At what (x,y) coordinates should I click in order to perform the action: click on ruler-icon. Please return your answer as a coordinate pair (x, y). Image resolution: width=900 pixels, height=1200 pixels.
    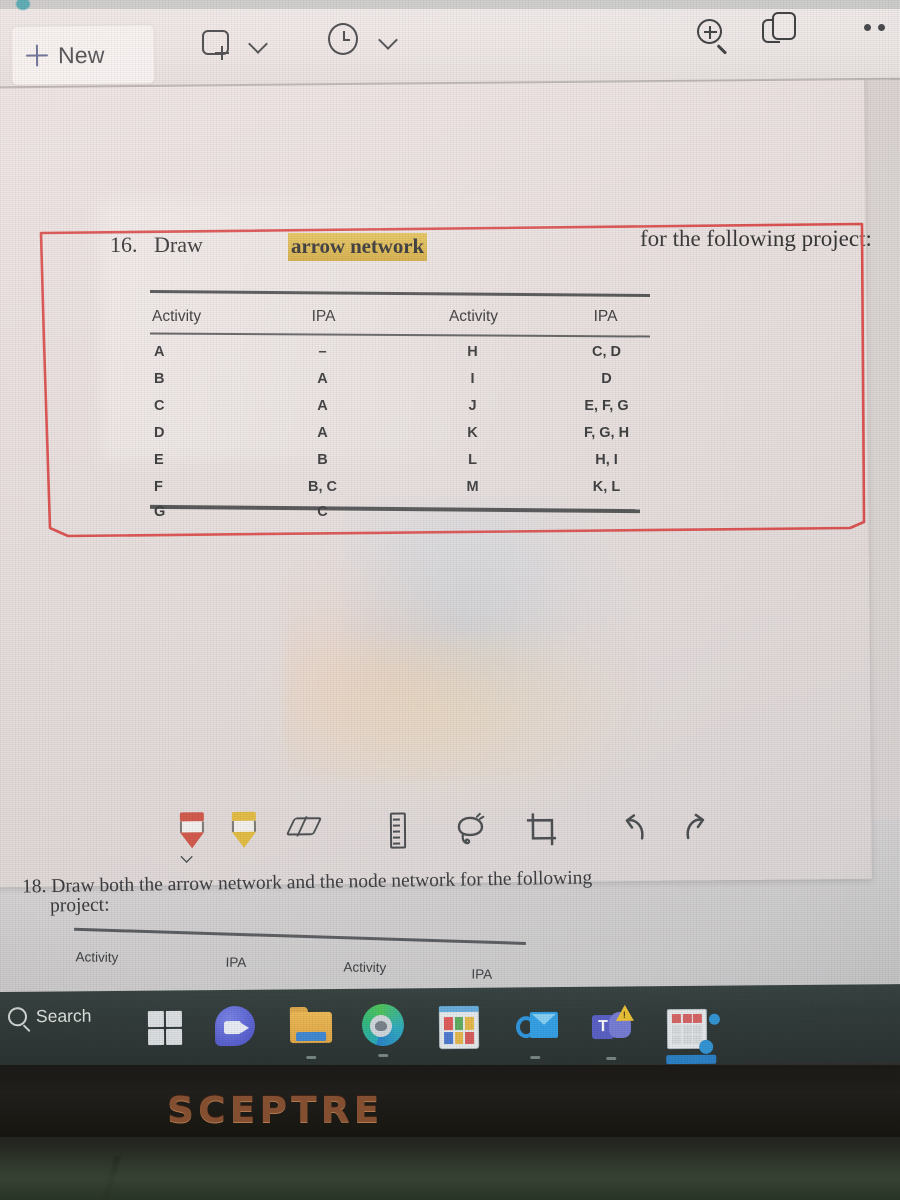
    Looking at the image, I should click on (398, 830).